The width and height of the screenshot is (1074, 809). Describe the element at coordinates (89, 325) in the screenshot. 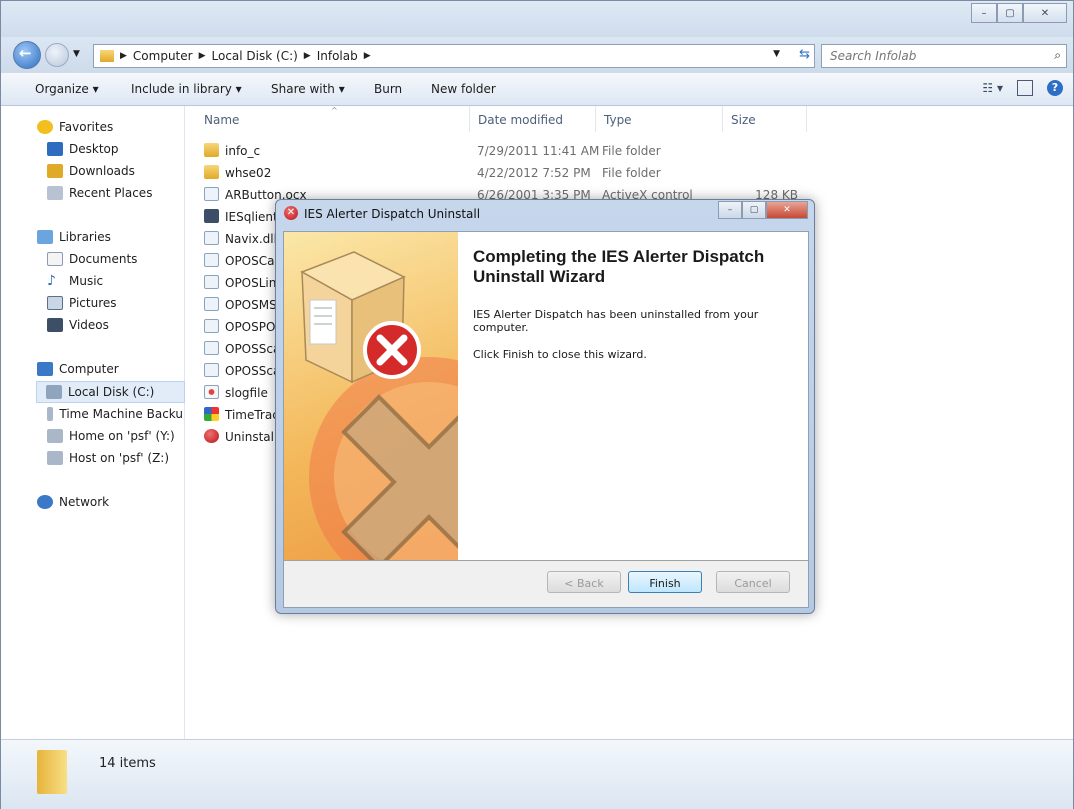

I see `nav-label: Videos` at that location.